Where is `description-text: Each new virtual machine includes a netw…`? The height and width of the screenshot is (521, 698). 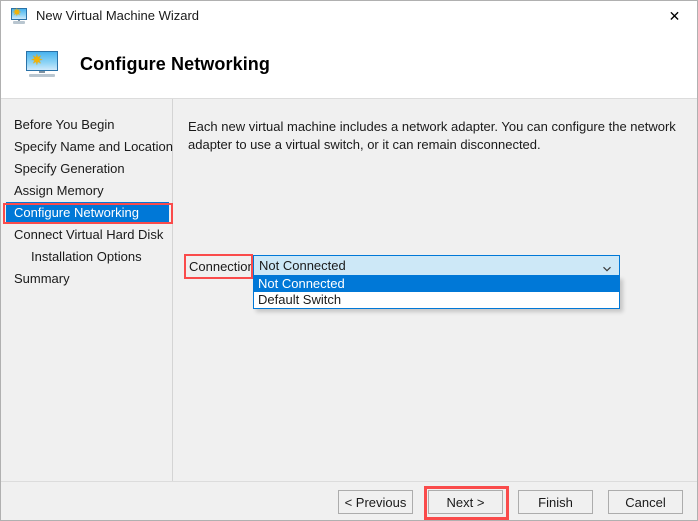 description-text: Each new virtual machine includes a netw… is located at coordinates (432, 135).